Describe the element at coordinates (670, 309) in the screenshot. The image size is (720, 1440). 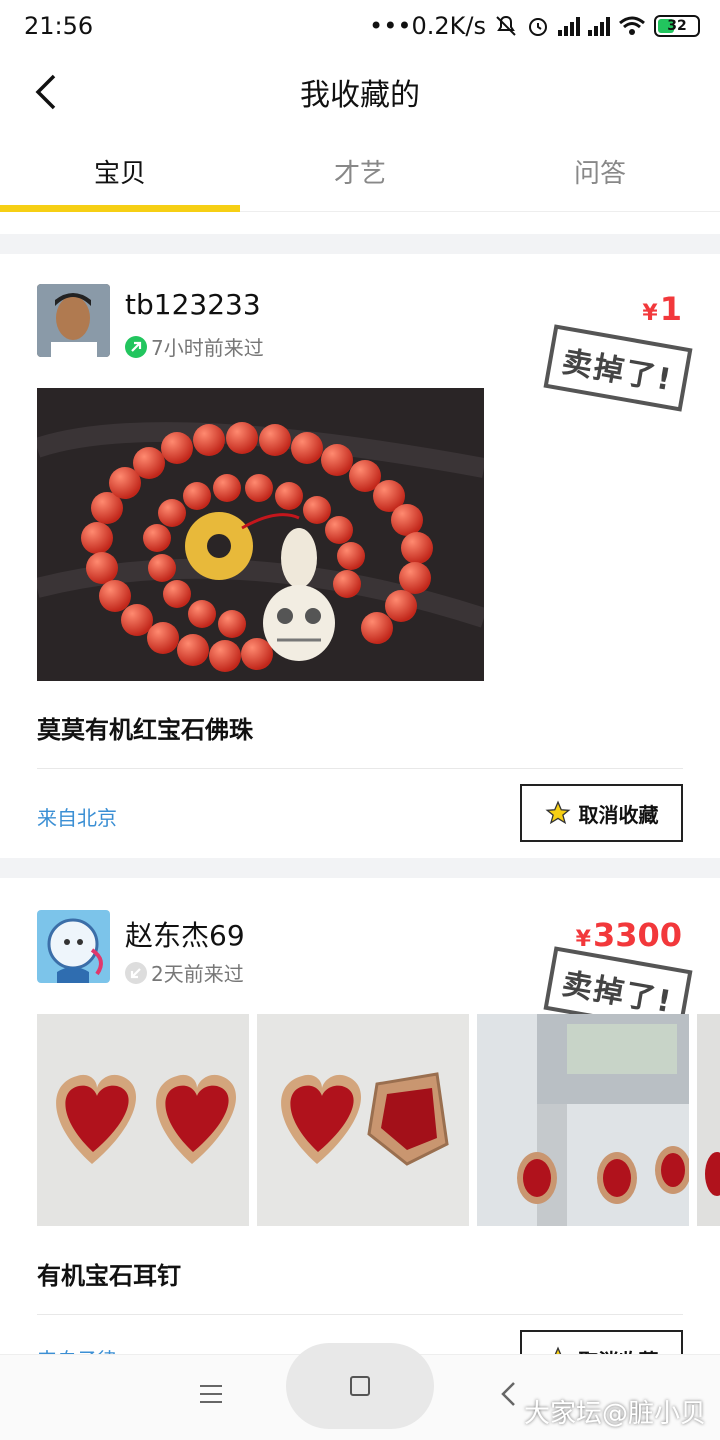
I see `price-value: 1` at that location.